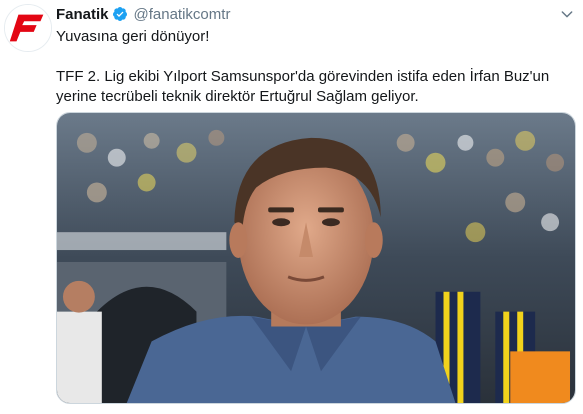 This screenshot has width=583, height=414. I want to click on avatar, so click(28, 28).